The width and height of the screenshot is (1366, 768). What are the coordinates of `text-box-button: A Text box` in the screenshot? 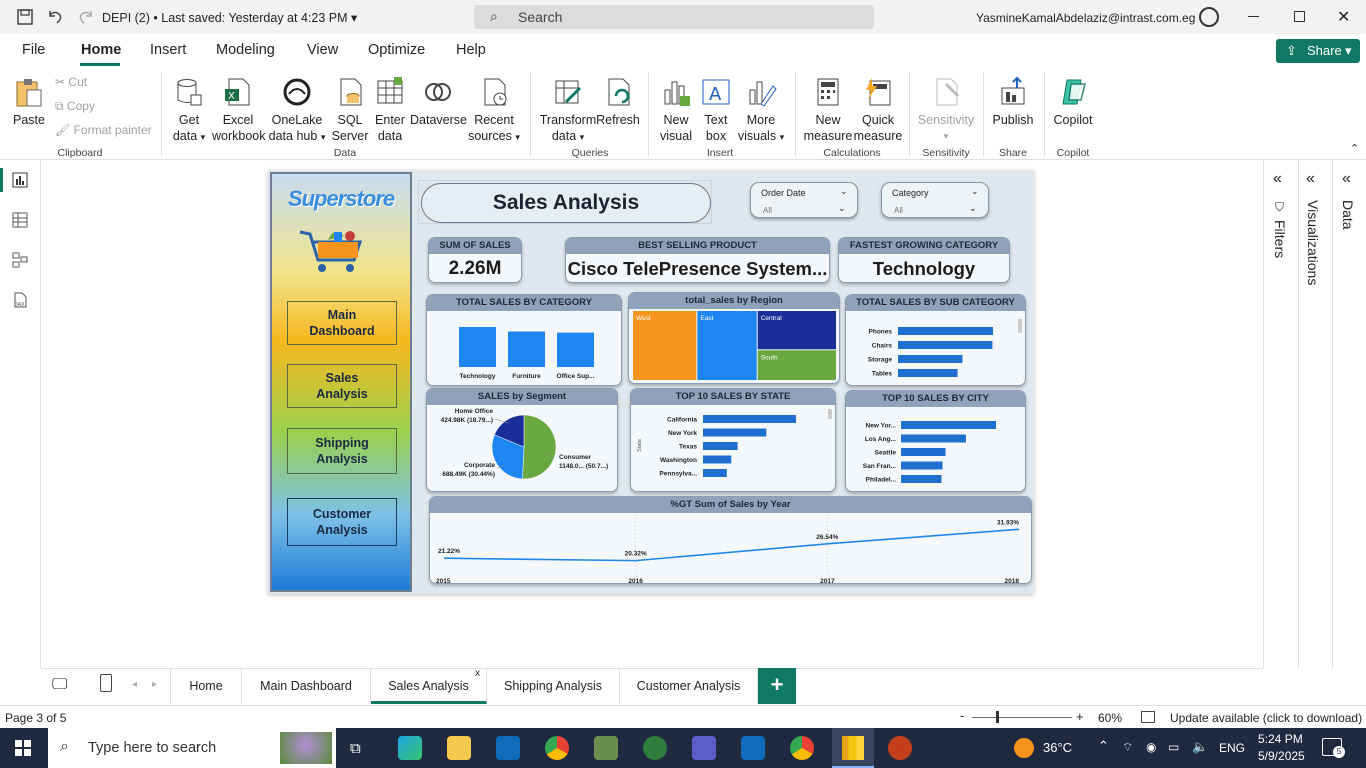 It's located at (716, 110).